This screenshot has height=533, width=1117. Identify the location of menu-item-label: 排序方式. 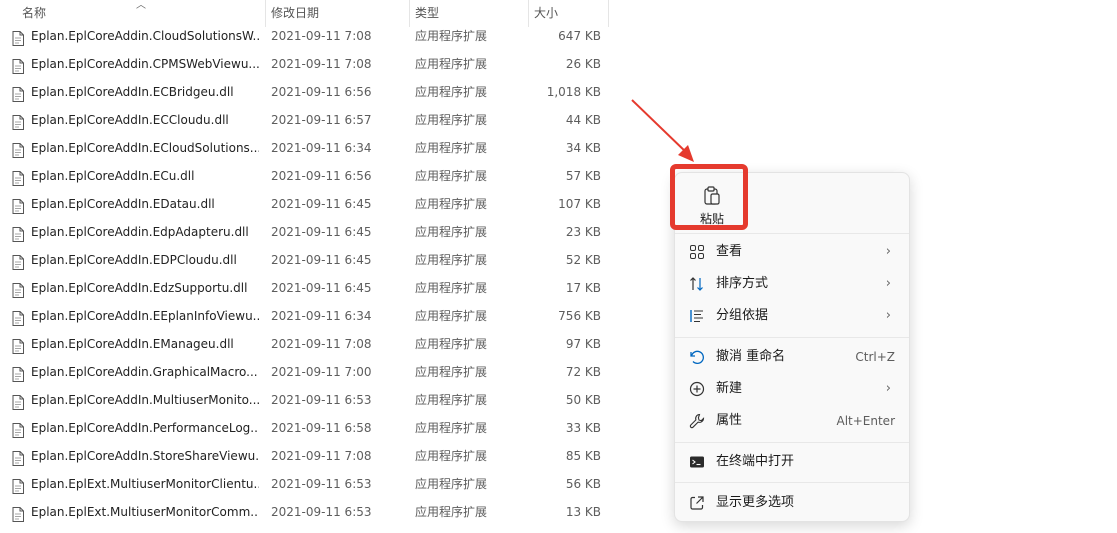
(742, 283).